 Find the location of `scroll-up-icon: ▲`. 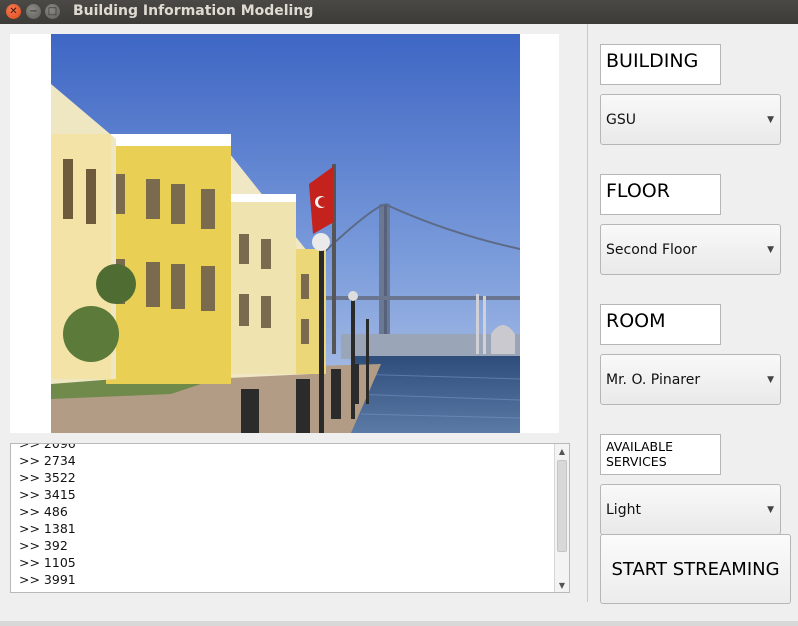

scroll-up-icon: ▲ is located at coordinates (562, 451).